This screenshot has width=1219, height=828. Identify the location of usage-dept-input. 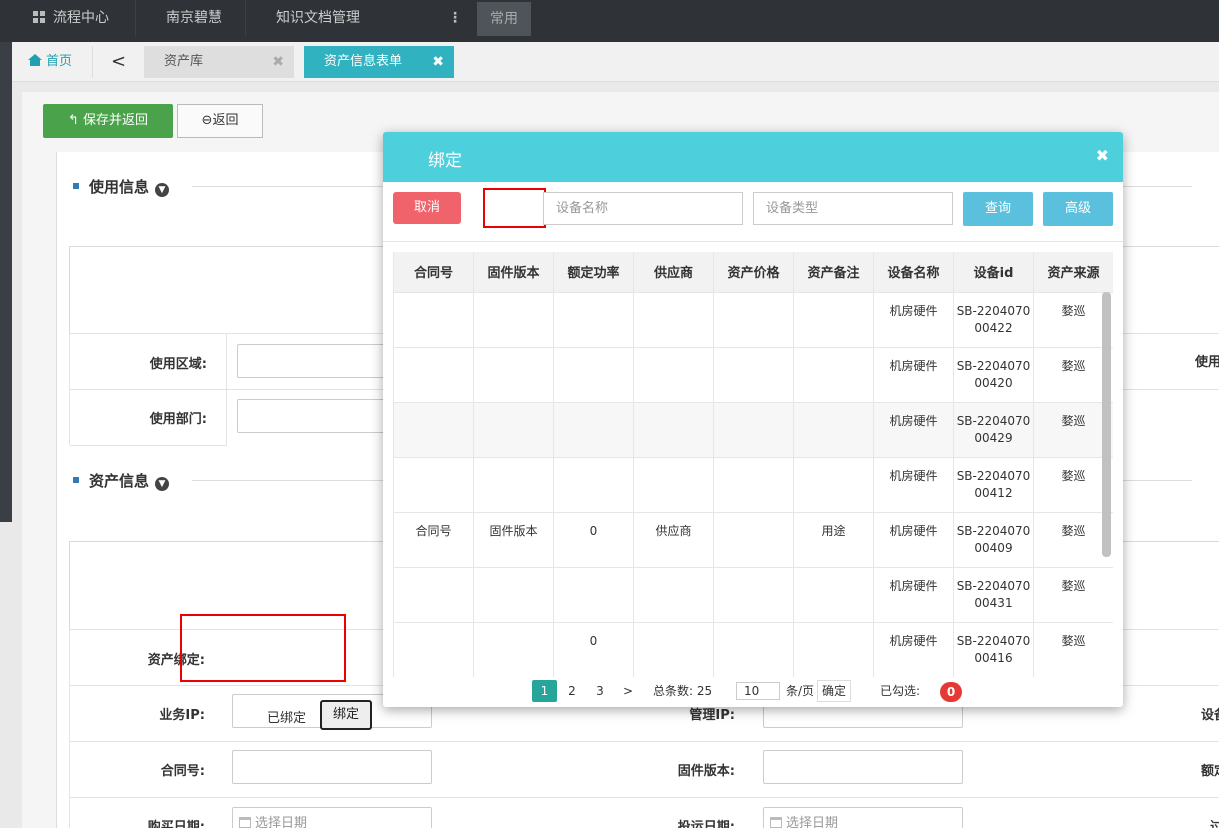
(317, 416).